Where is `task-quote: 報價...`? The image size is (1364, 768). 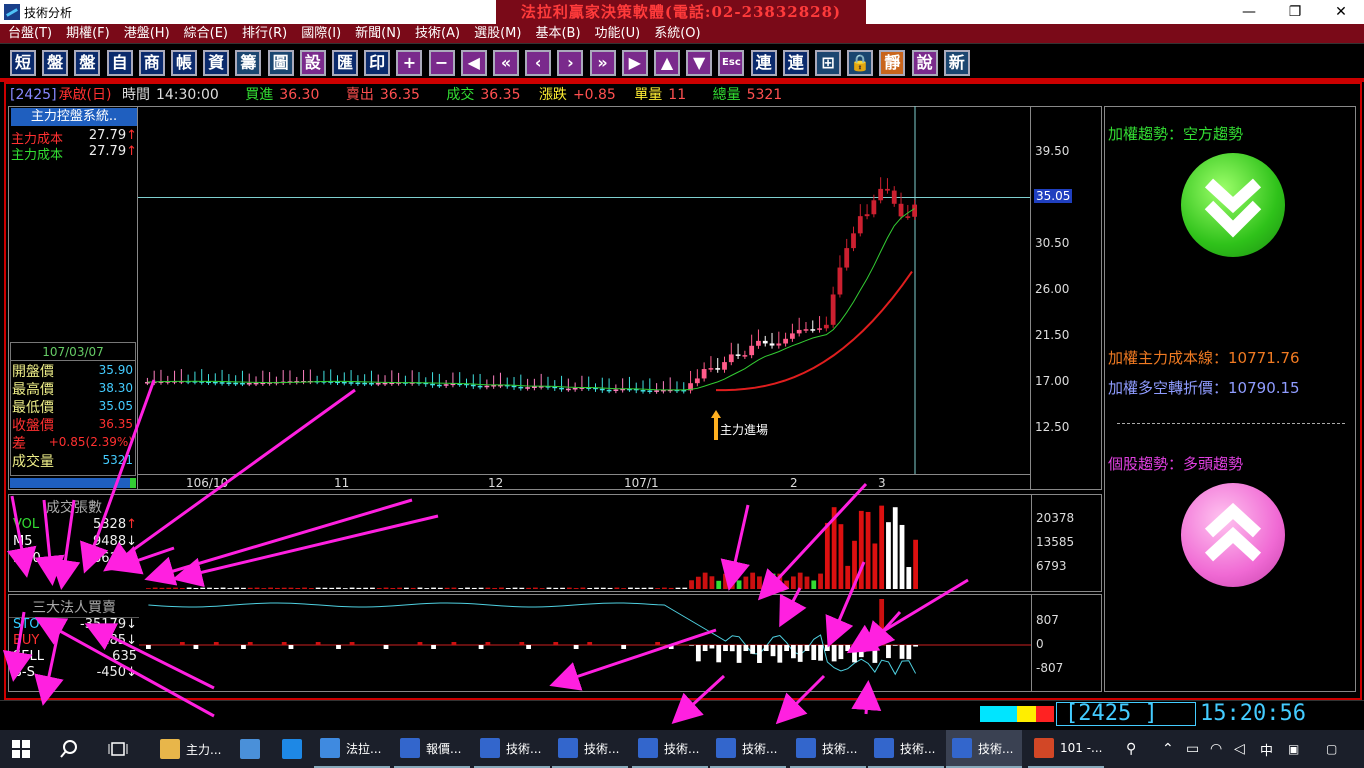 task-quote: 報價... is located at coordinates (432, 749).